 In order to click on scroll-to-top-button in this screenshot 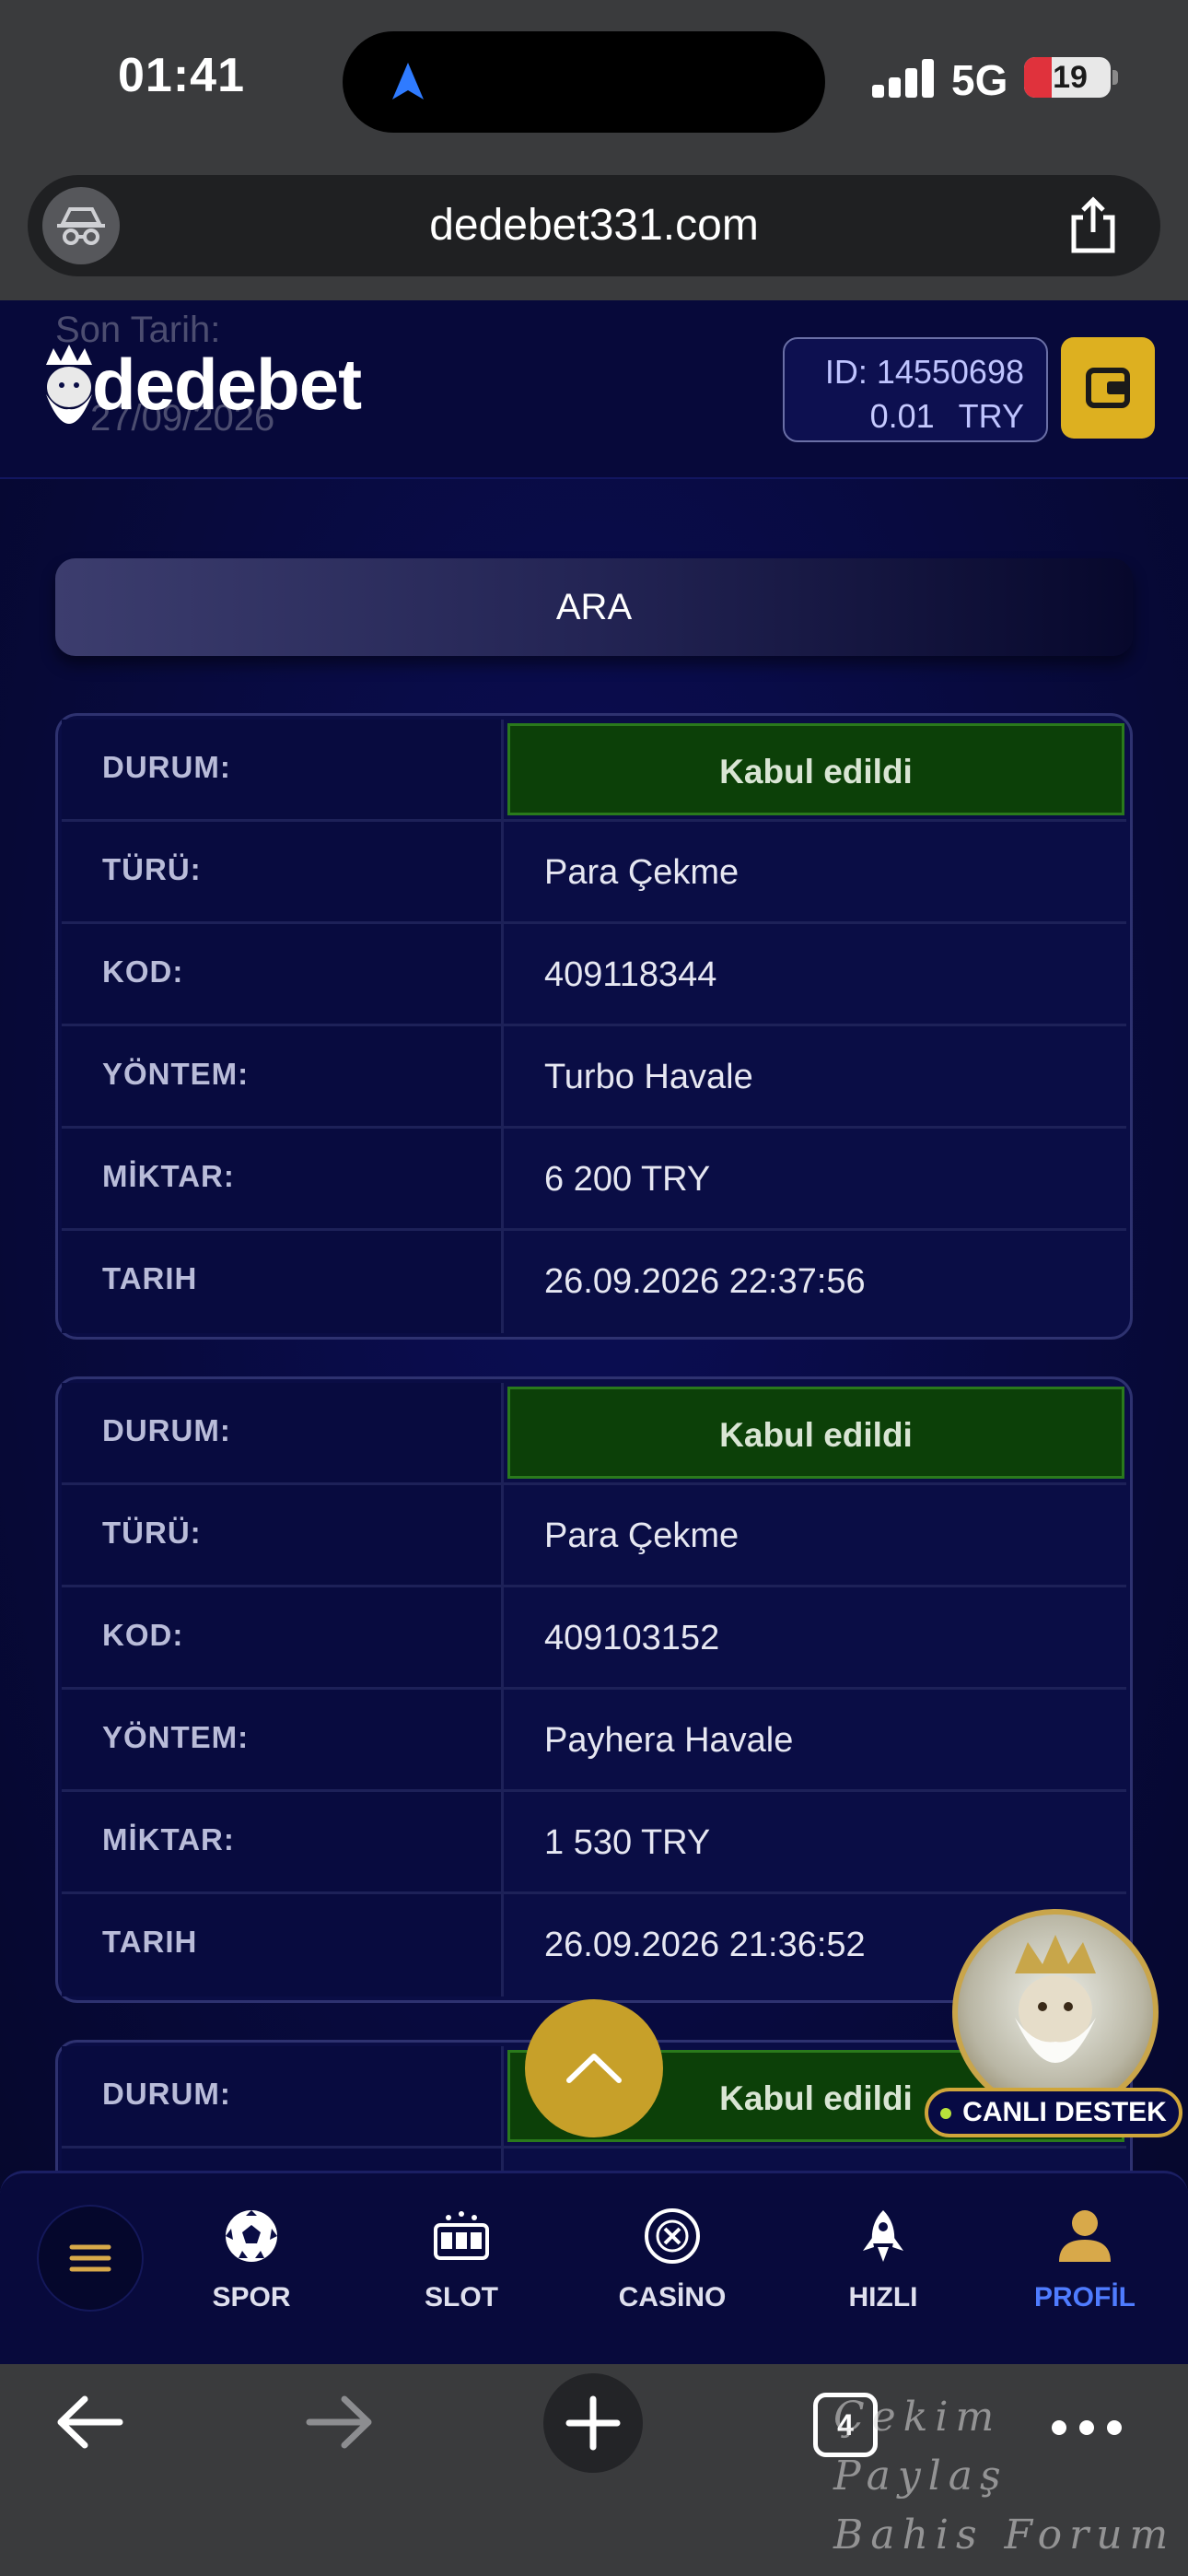, I will do `click(594, 2068)`.